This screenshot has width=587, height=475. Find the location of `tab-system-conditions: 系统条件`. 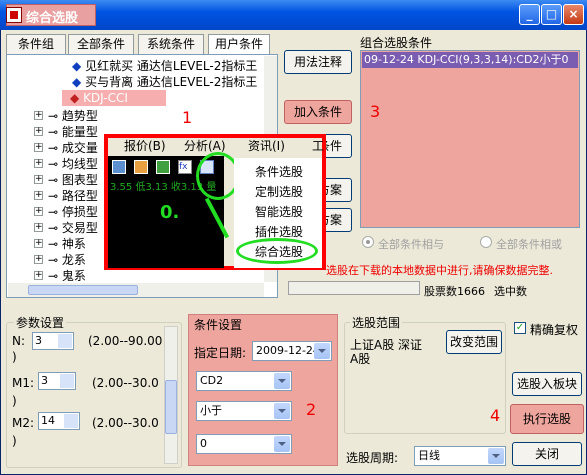

tab-system-conditions: 系统条件 is located at coordinates (171, 44).